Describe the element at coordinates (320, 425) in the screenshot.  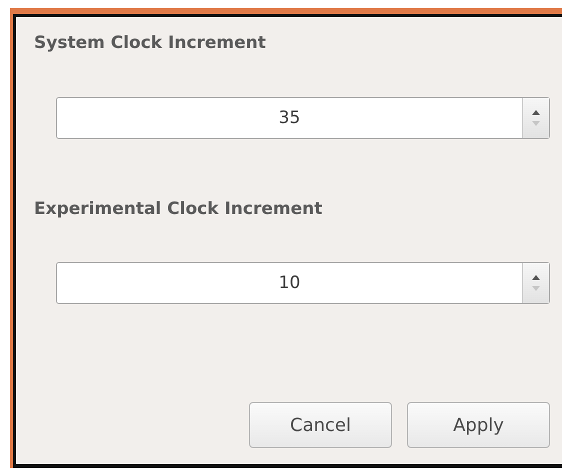
I see `dialog-button: Cancel` at that location.